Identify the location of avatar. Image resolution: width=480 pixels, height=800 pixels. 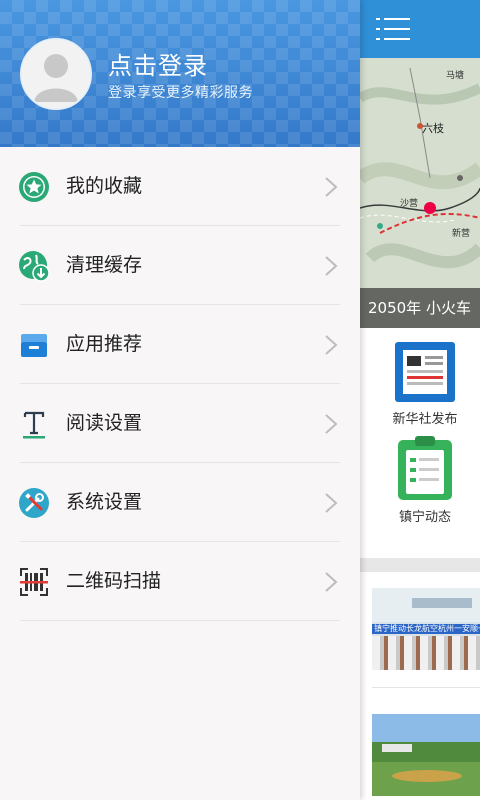
(56, 74).